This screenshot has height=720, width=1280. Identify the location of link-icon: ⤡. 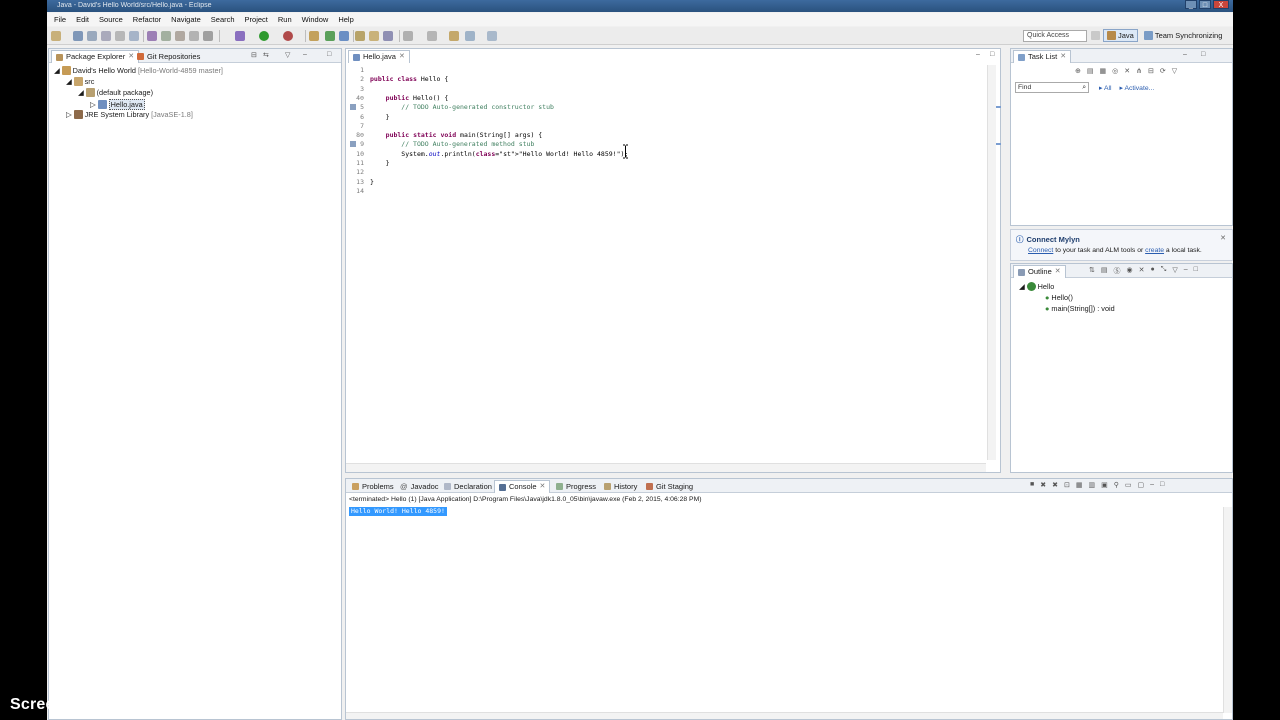
(1164, 271).